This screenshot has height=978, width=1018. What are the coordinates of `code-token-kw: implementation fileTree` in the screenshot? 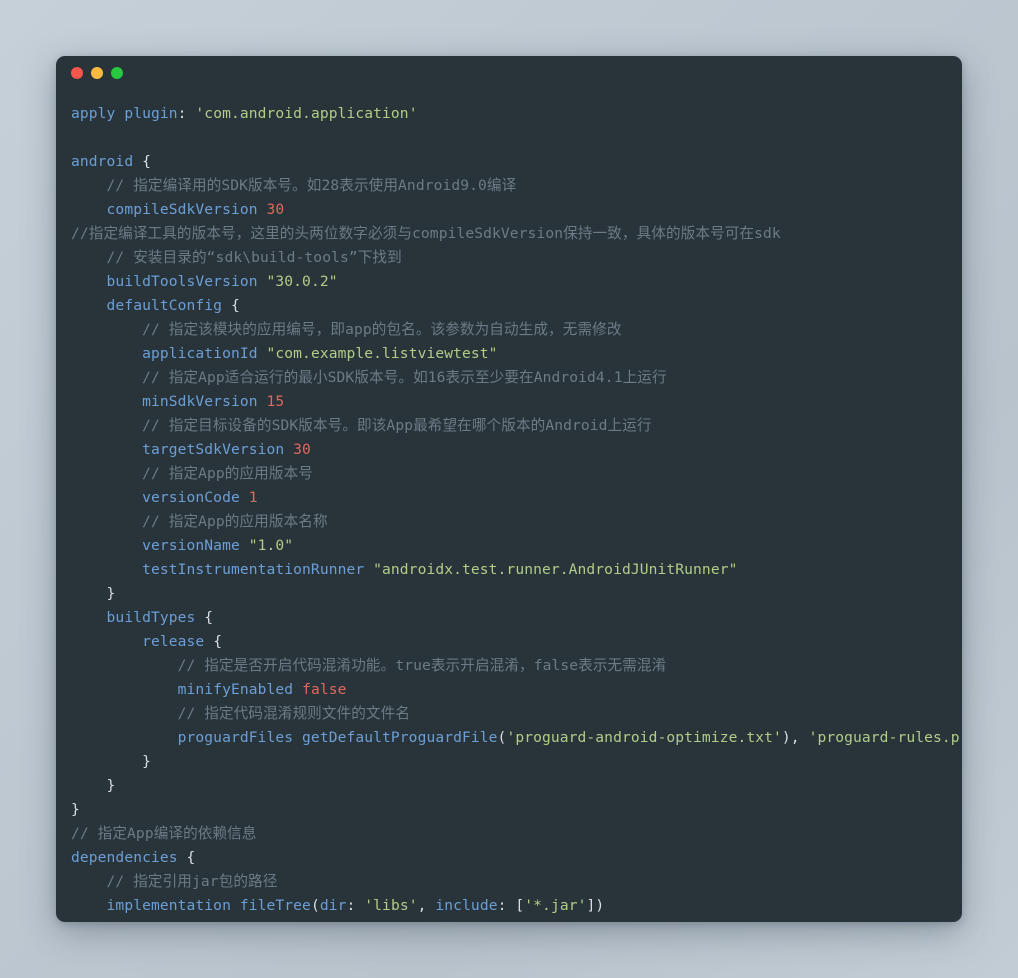 It's located at (208, 905).